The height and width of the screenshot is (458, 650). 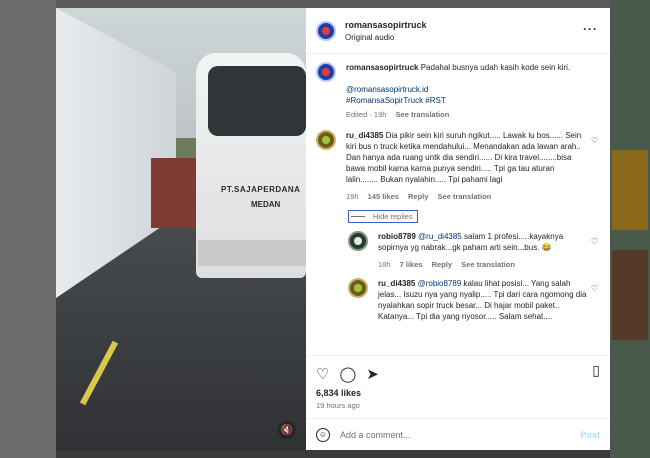 I want to click on mute-icon: 🔇, so click(x=287, y=430).